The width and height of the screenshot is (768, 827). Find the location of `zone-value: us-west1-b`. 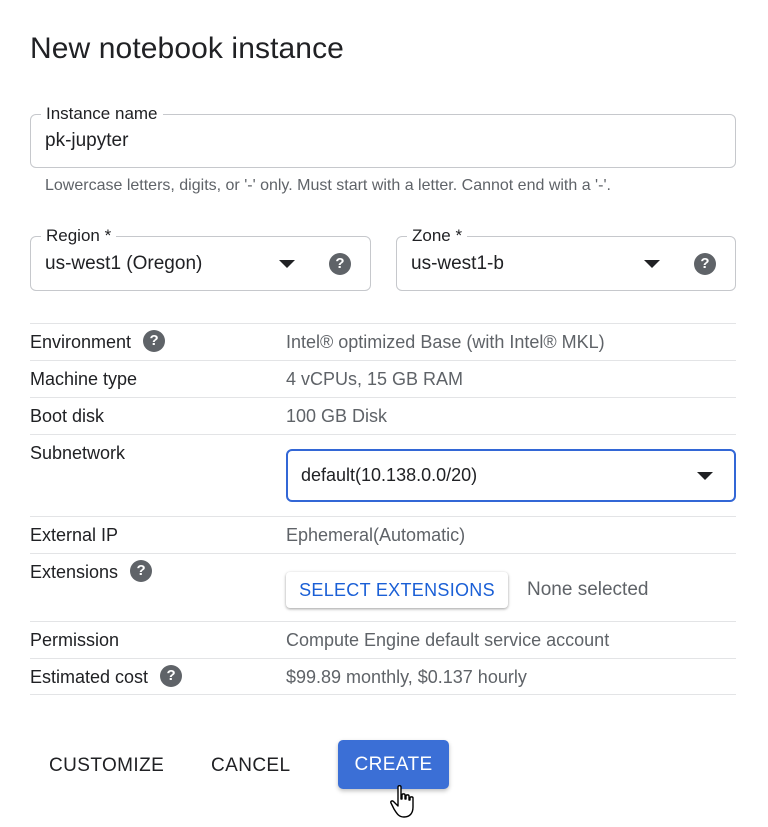

zone-value: us-west1-b is located at coordinates (457, 264).